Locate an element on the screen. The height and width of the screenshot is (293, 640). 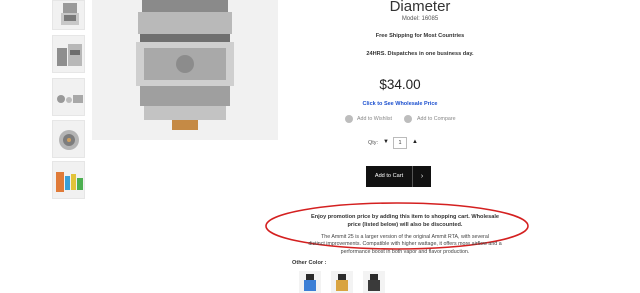
dispatch-info: 24HRS. Dispatches in one business day. is located at coordinates (420, 54).